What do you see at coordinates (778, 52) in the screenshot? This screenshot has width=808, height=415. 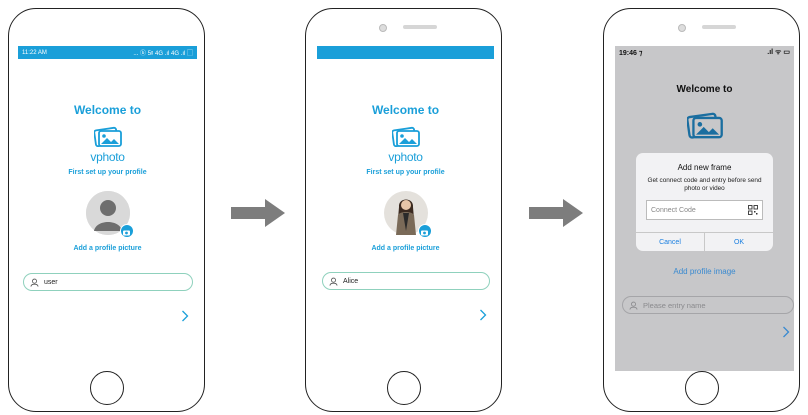 I see `status-icons: .ıl ᯤ ▭` at bounding box center [778, 52].